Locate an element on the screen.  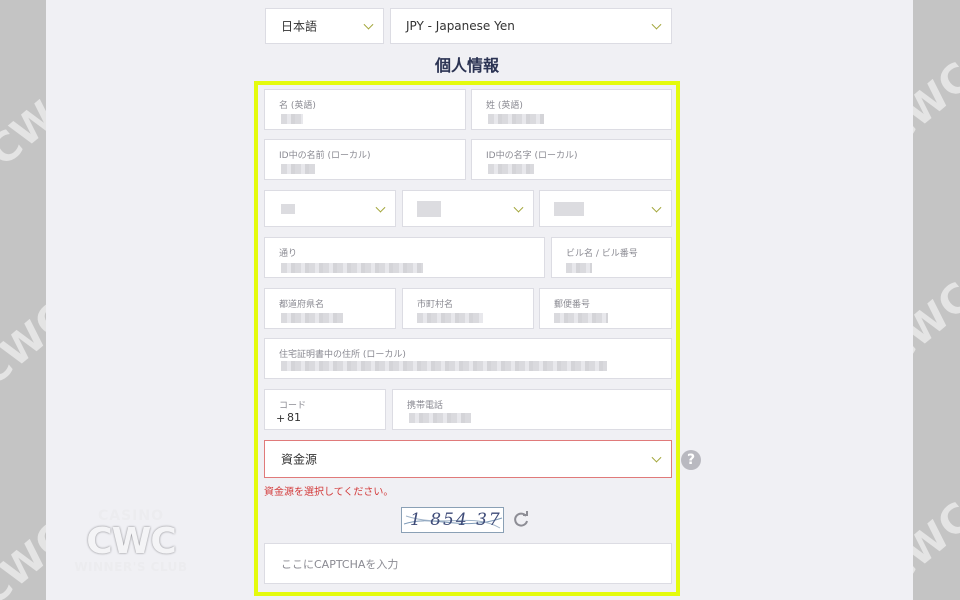
field-label: 市町村名 is located at coordinates (435, 305).